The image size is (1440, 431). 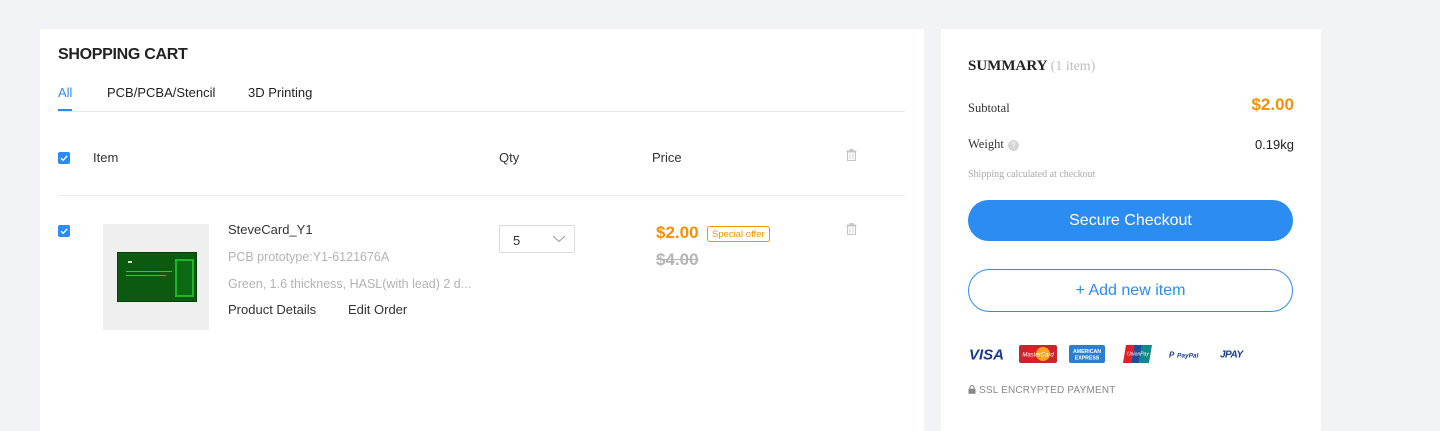 What do you see at coordinates (972, 389) in the screenshot?
I see `lock-icon` at bounding box center [972, 389].